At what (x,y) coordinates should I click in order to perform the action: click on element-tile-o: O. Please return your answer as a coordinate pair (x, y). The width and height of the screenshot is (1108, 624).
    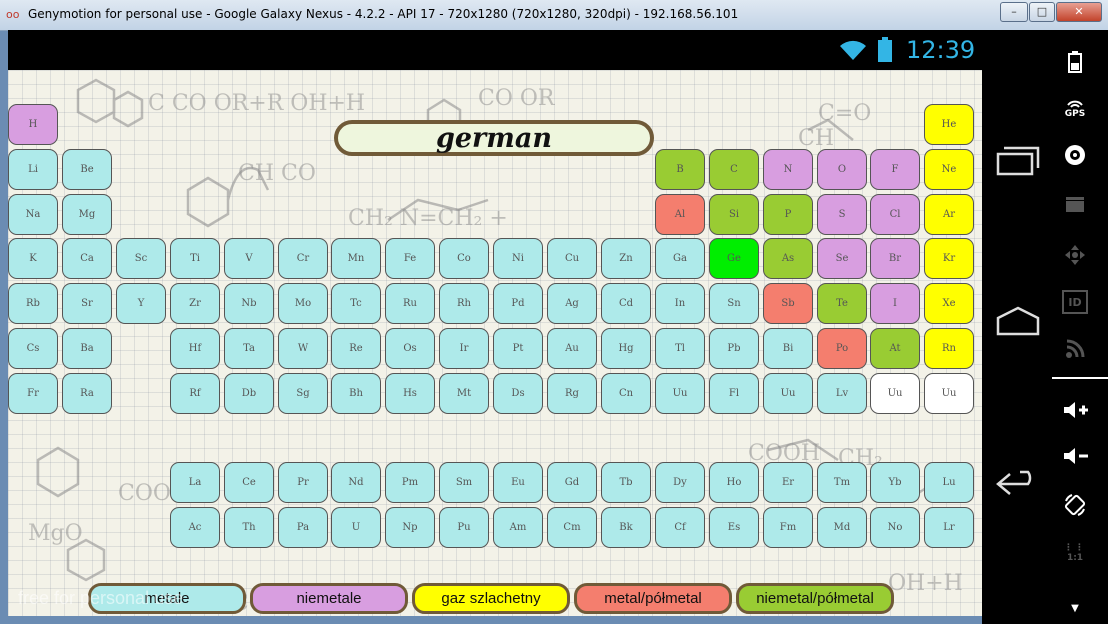
    Looking at the image, I should click on (842, 169).